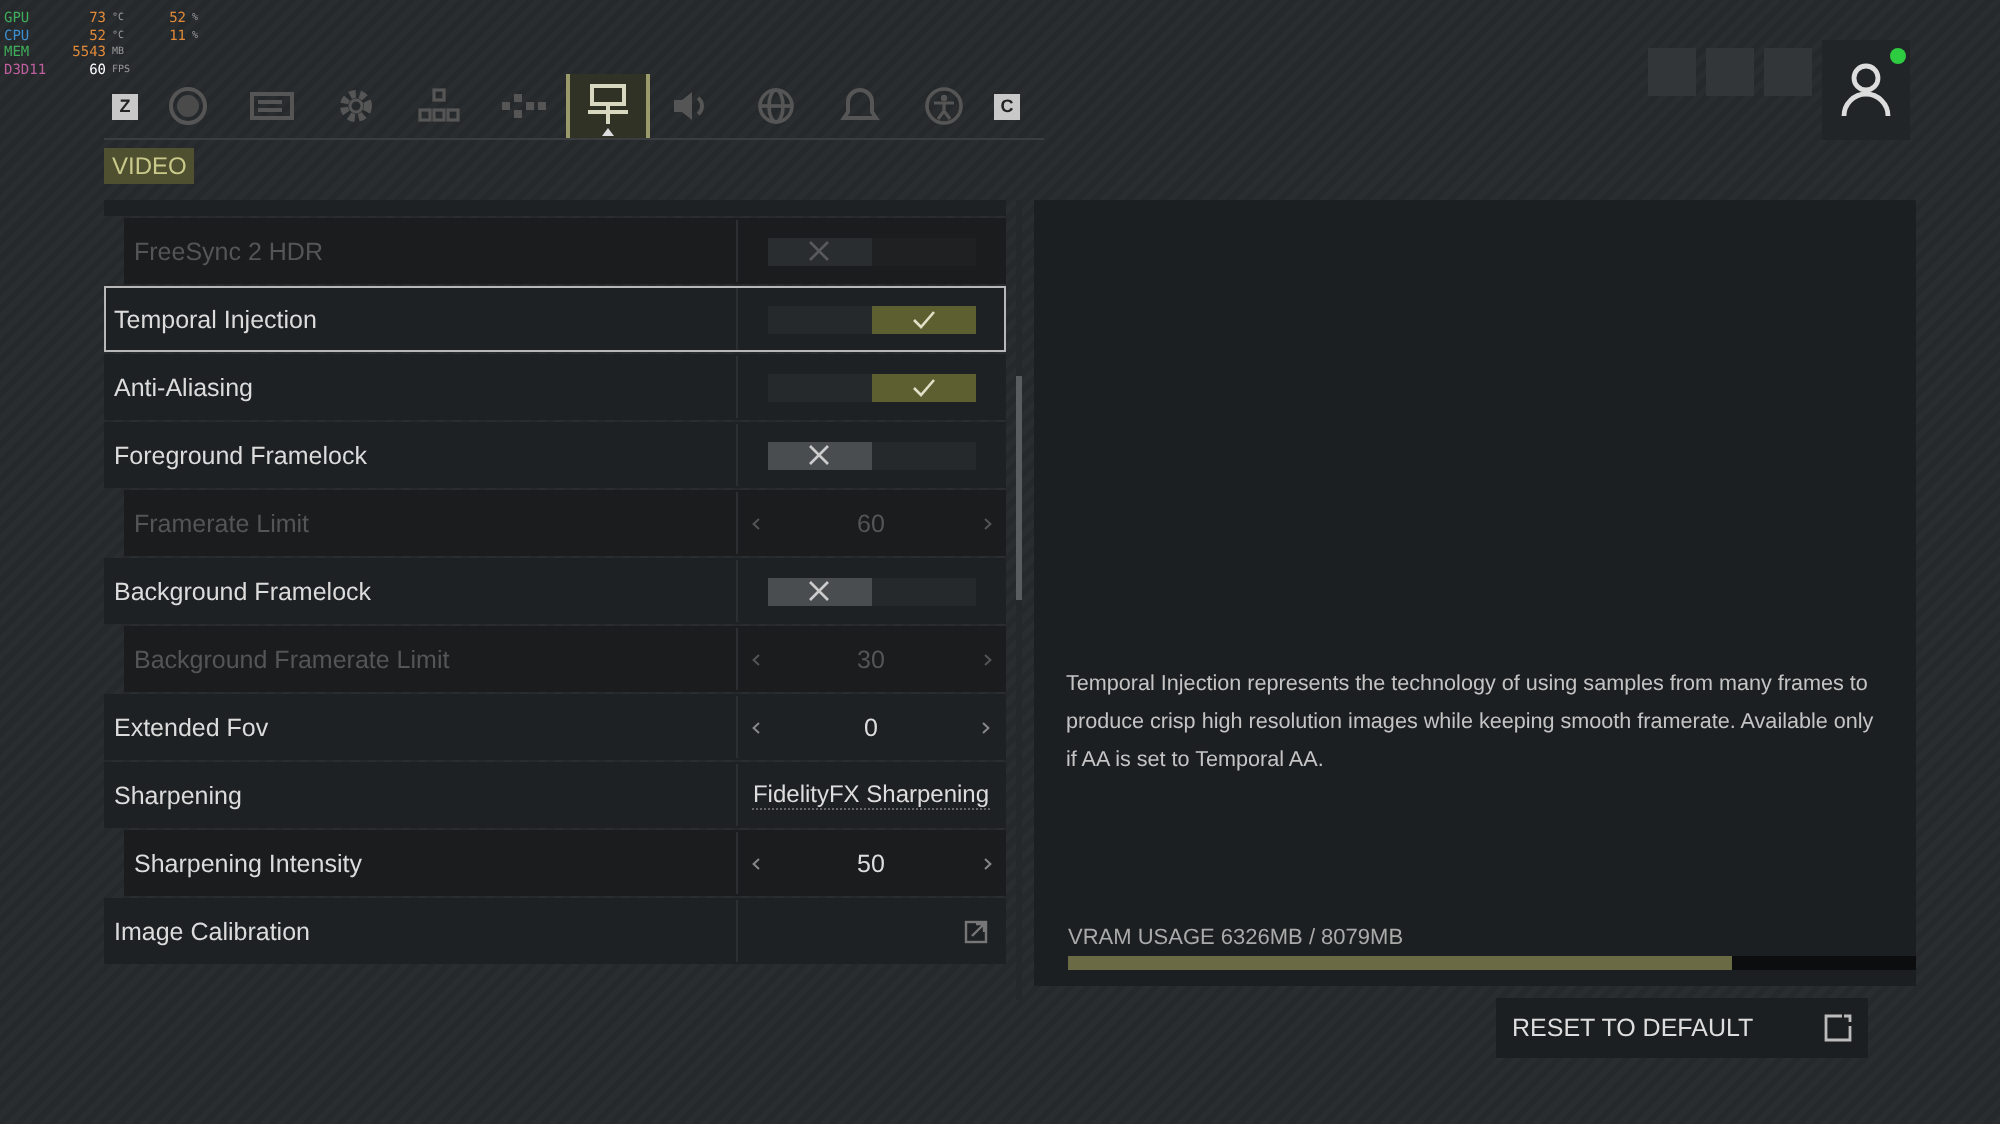  Describe the element at coordinates (555, 455) in the screenshot. I see `setting-row: Foreground Framelock` at that location.